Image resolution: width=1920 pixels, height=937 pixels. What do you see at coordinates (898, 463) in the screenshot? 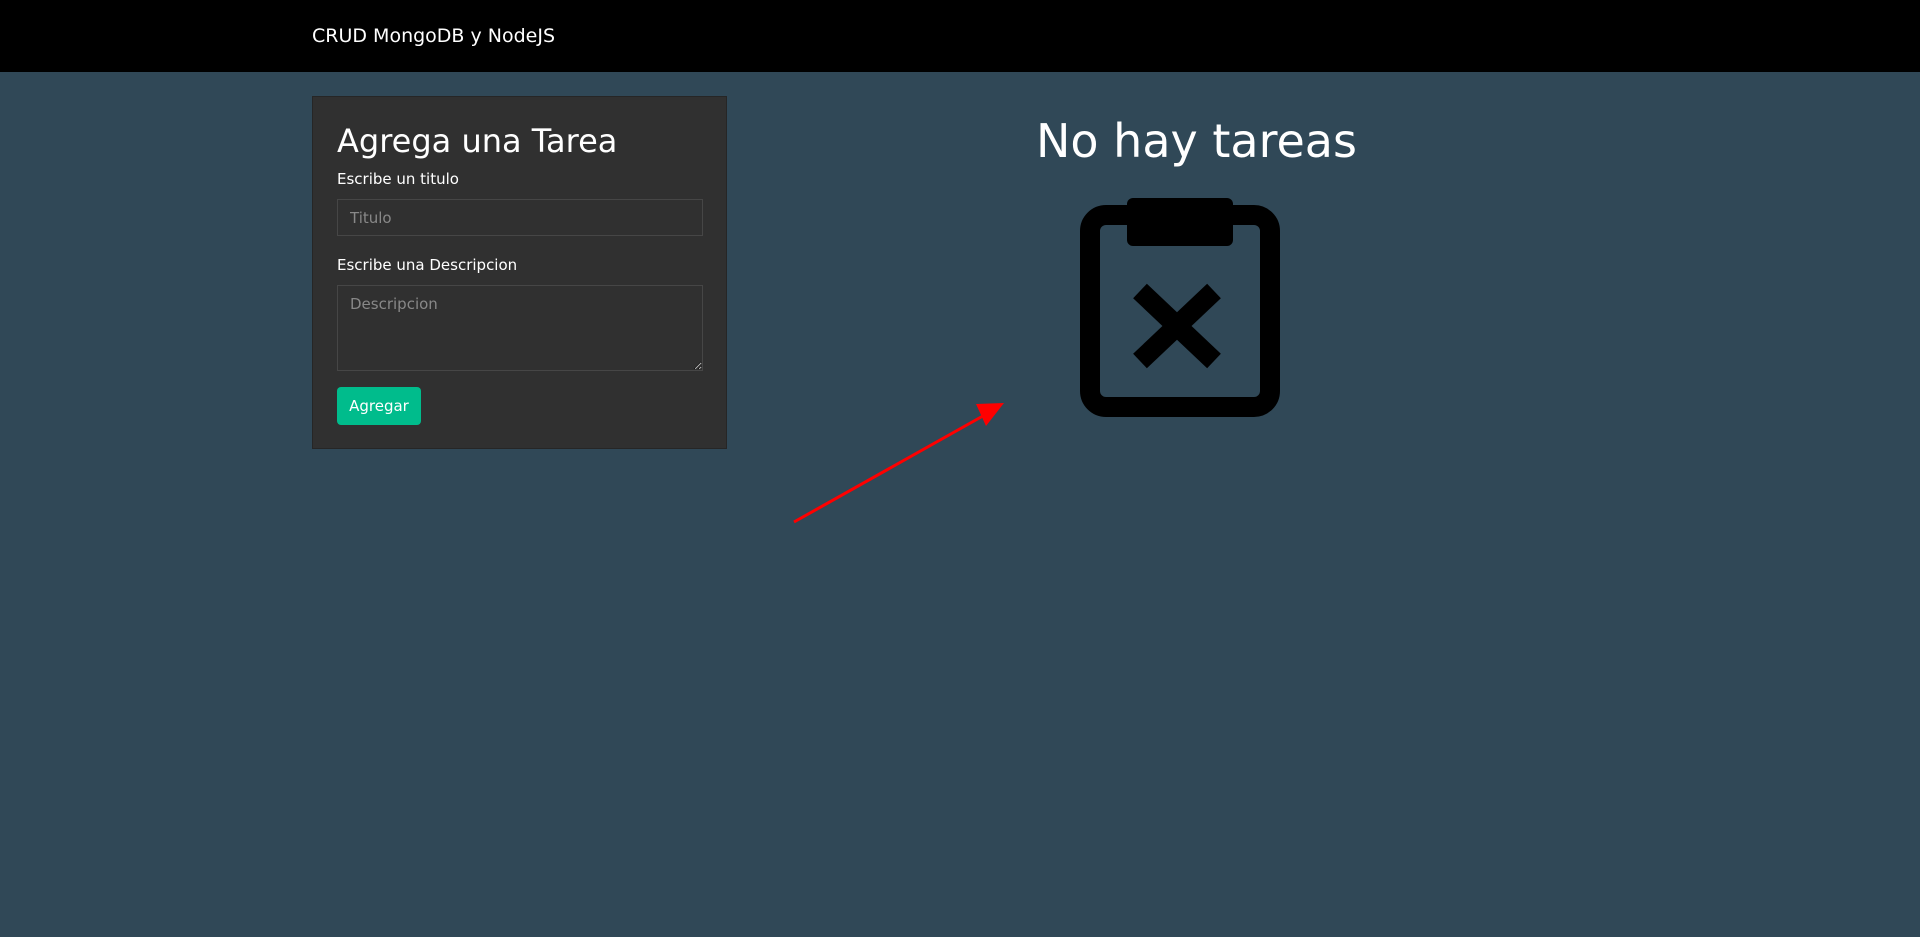
I see `arrow-annotation-icon` at bounding box center [898, 463].